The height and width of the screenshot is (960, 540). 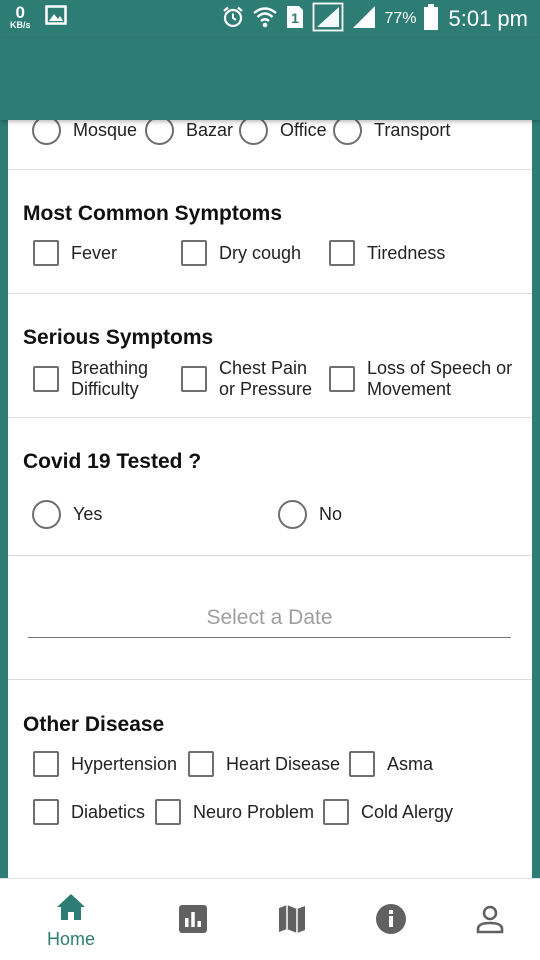 I want to click on option-label: Office, so click(x=303, y=130).